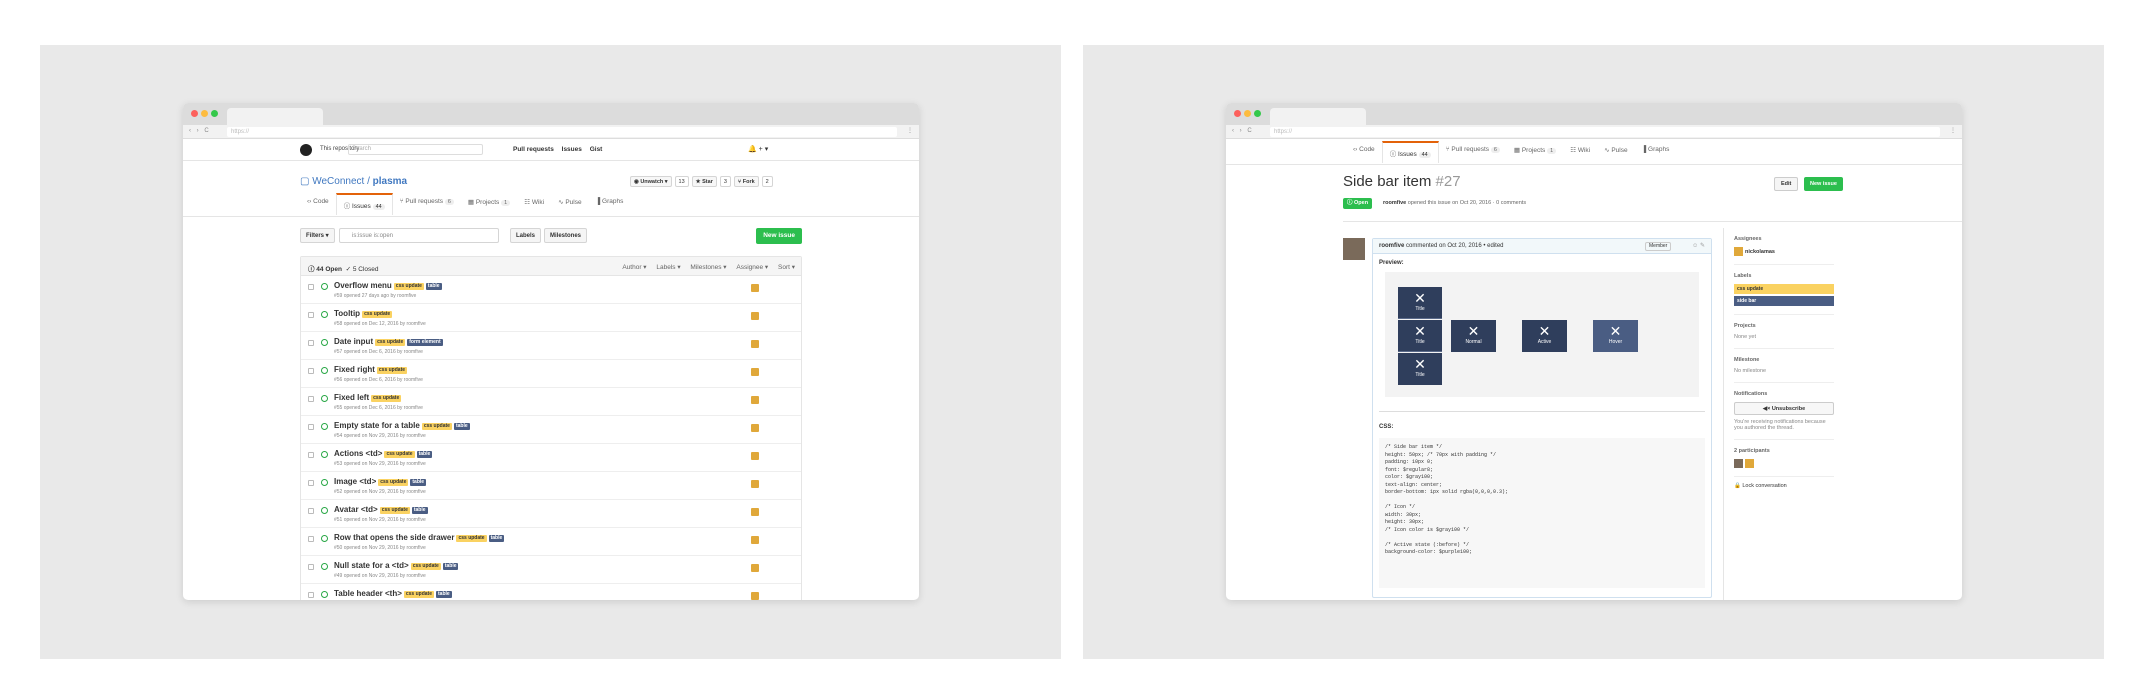  Describe the element at coordinates (1391, 246) in the screenshot. I see `comment-author-link: roomfive` at that location.